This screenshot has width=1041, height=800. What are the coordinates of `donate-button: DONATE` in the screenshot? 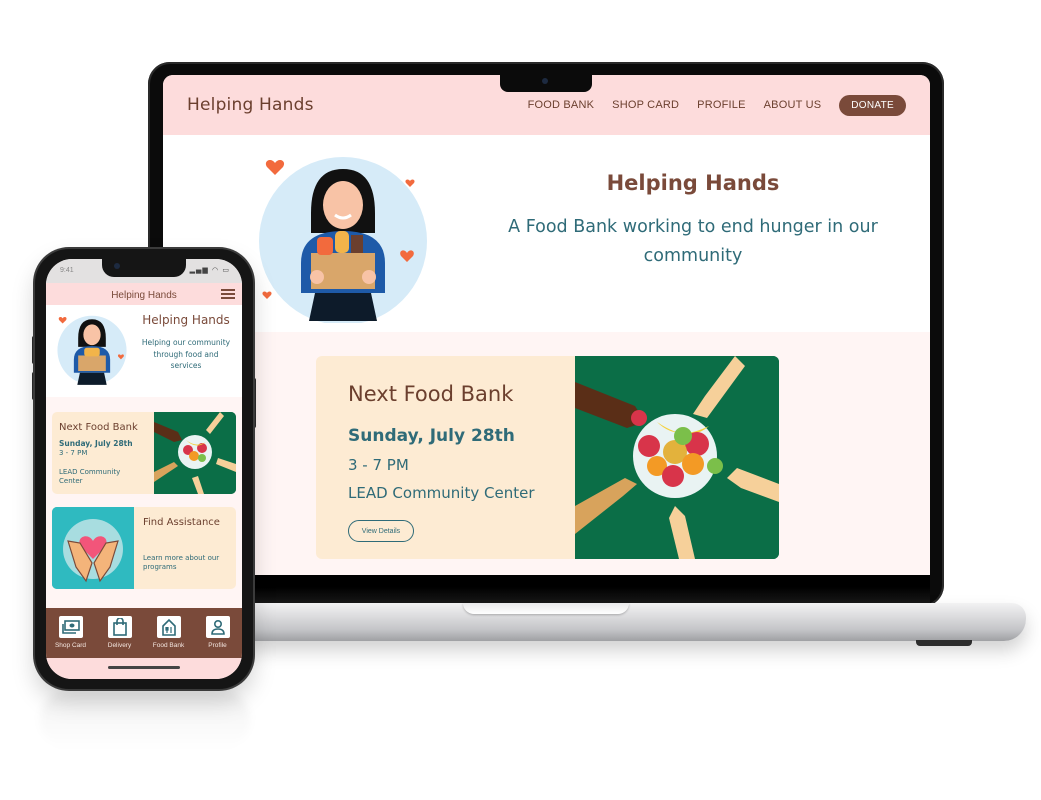 It's located at (872, 105).